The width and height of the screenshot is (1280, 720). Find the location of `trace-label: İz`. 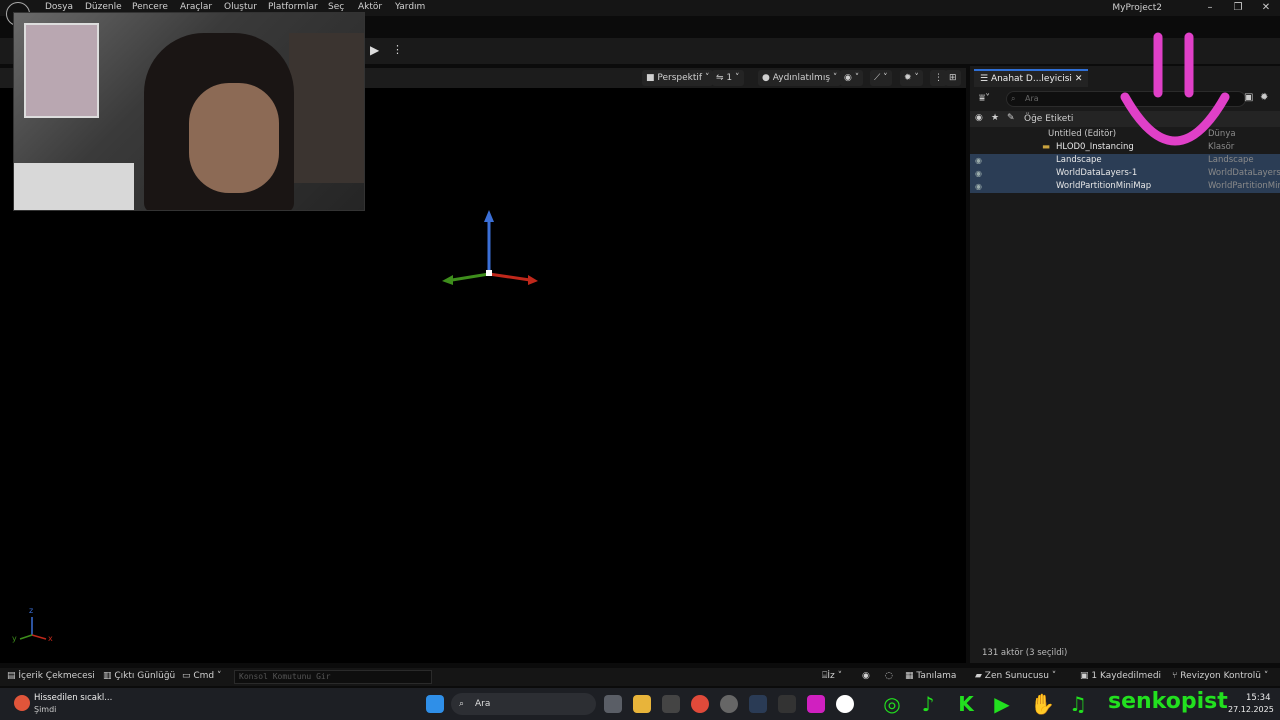

trace-label: İz is located at coordinates (831, 676).